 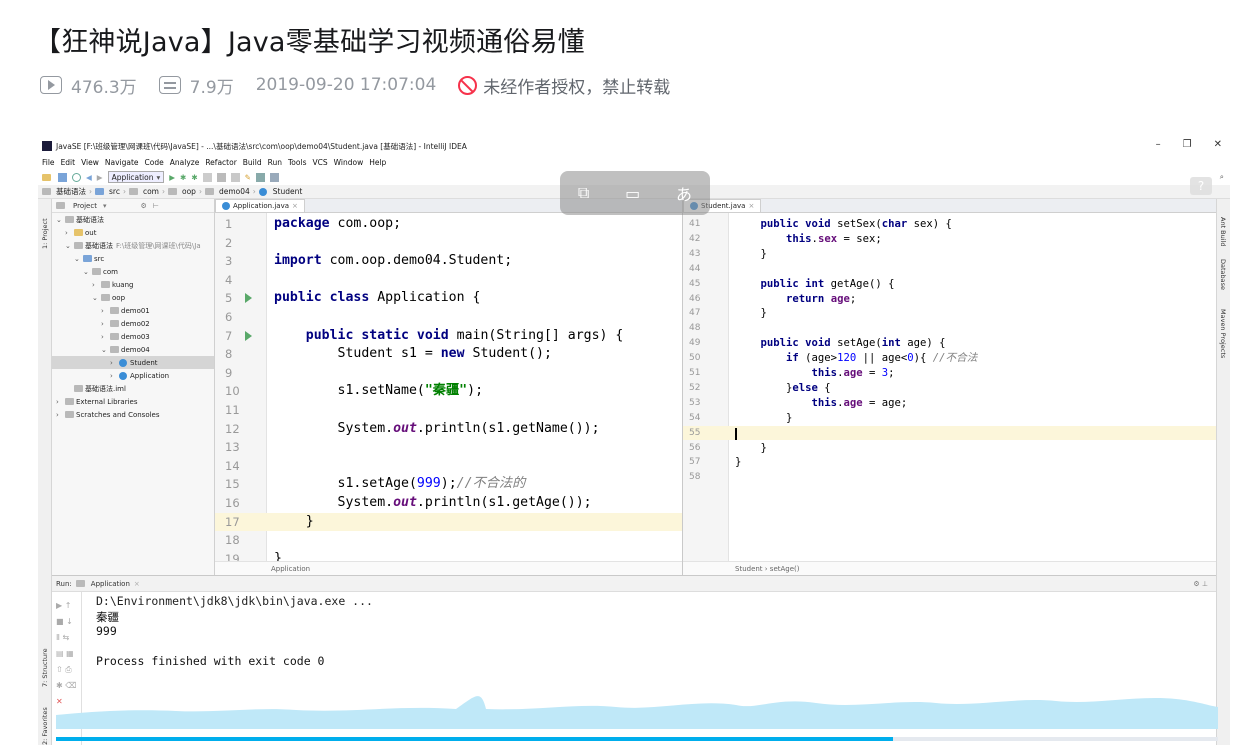 I want to click on menu-build: Build, so click(x=252, y=162).